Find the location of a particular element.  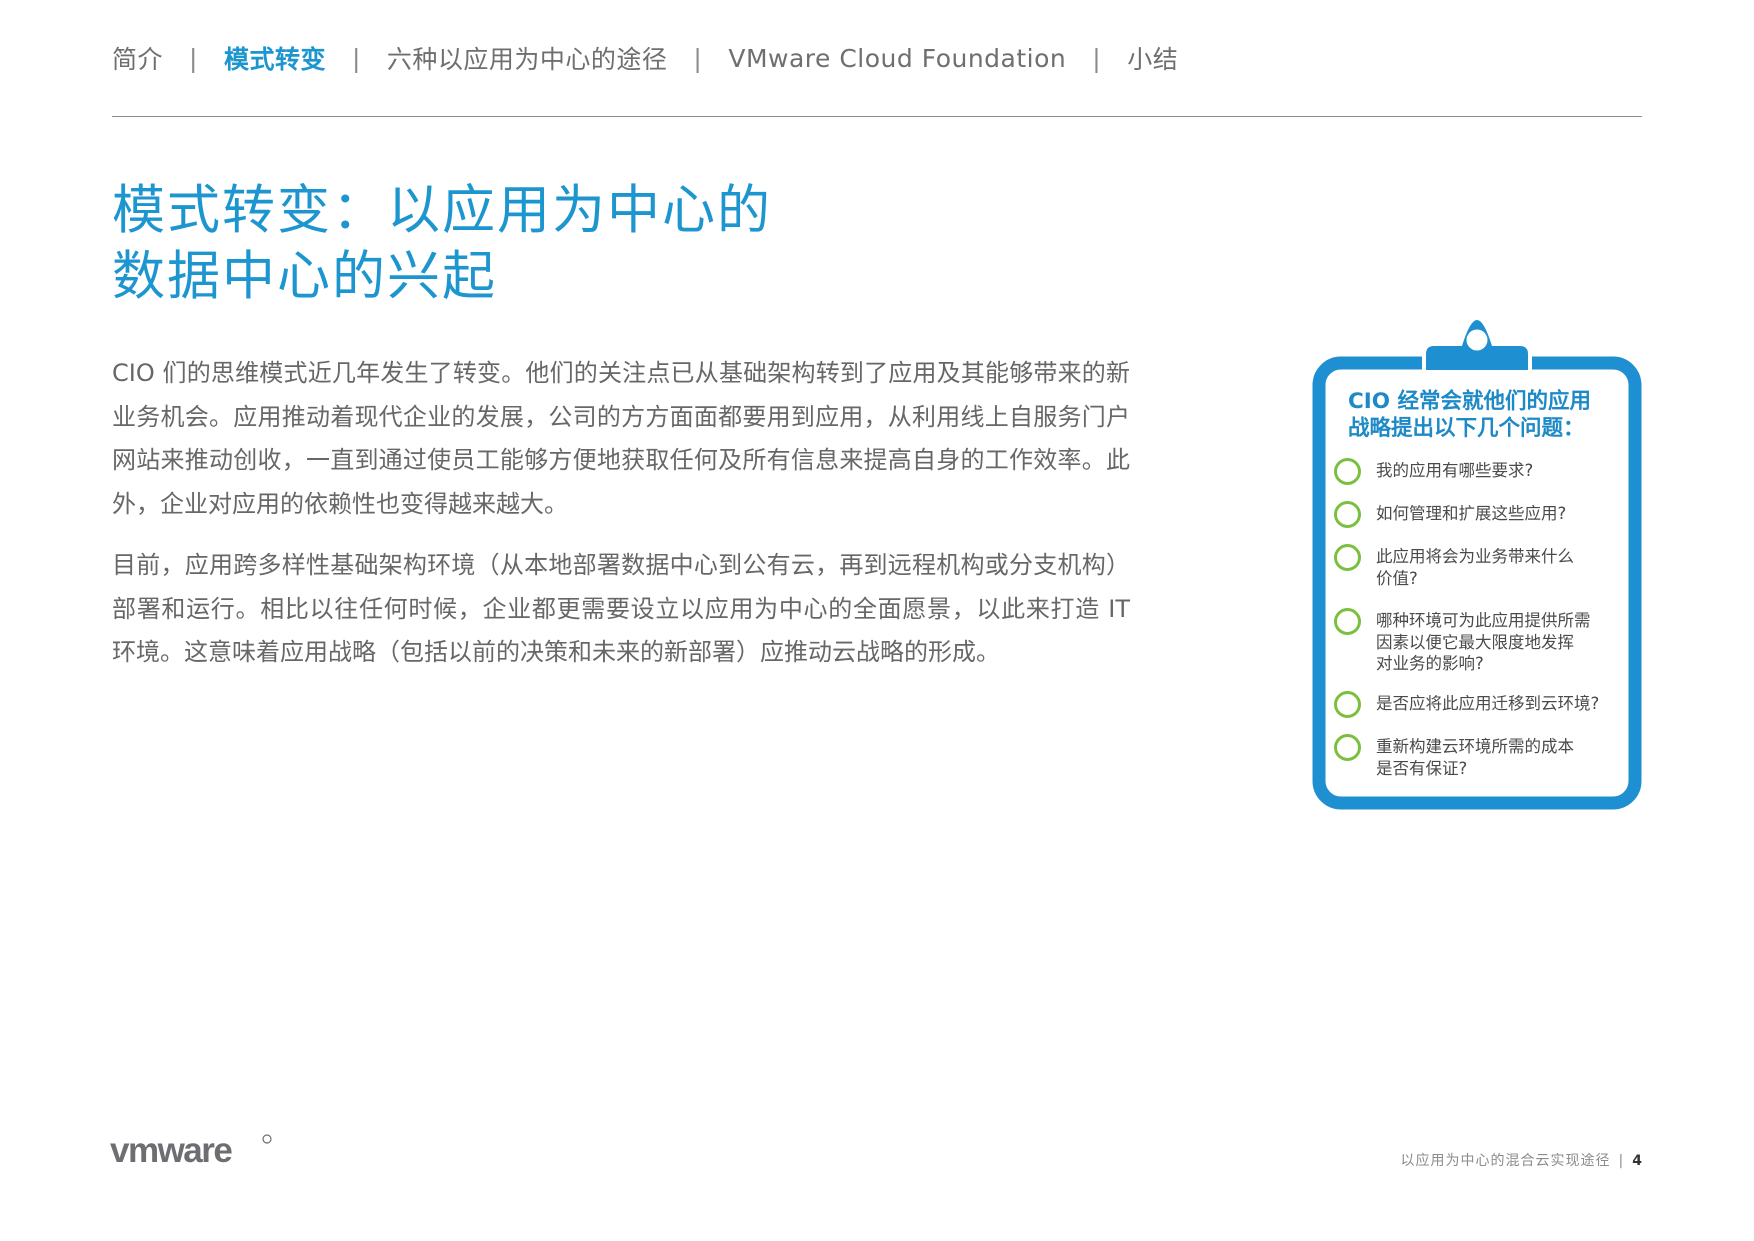

question-text: 我的应用有哪些要求? is located at coordinates (1455, 470).